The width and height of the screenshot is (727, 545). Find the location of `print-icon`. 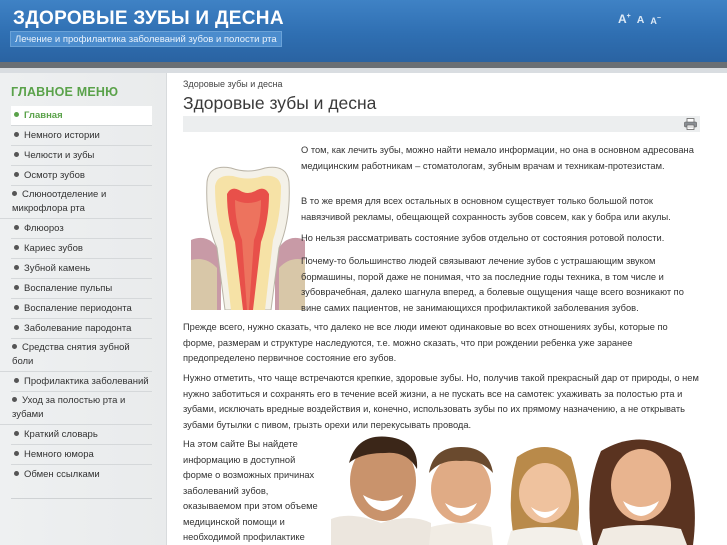

print-icon is located at coordinates (690, 124).